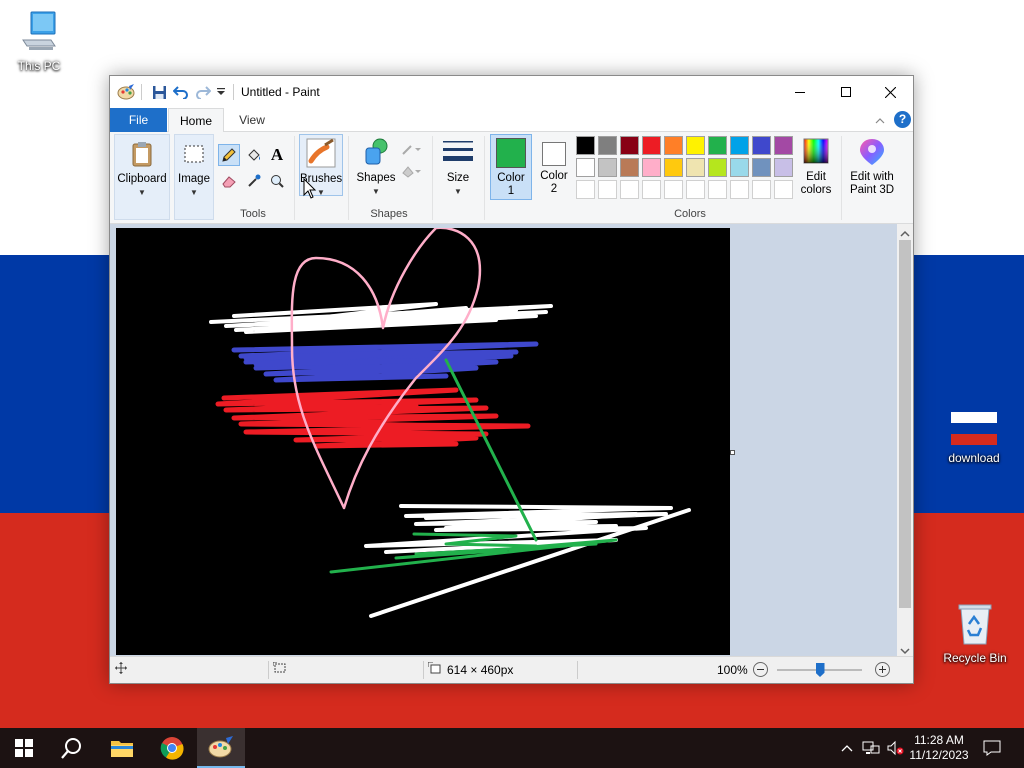 Image resolution: width=1024 pixels, height=768 pixels. What do you see at coordinates (376, 167) in the screenshot?
I see `shapes-button: Shapes ▼` at bounding box center [376, 167].